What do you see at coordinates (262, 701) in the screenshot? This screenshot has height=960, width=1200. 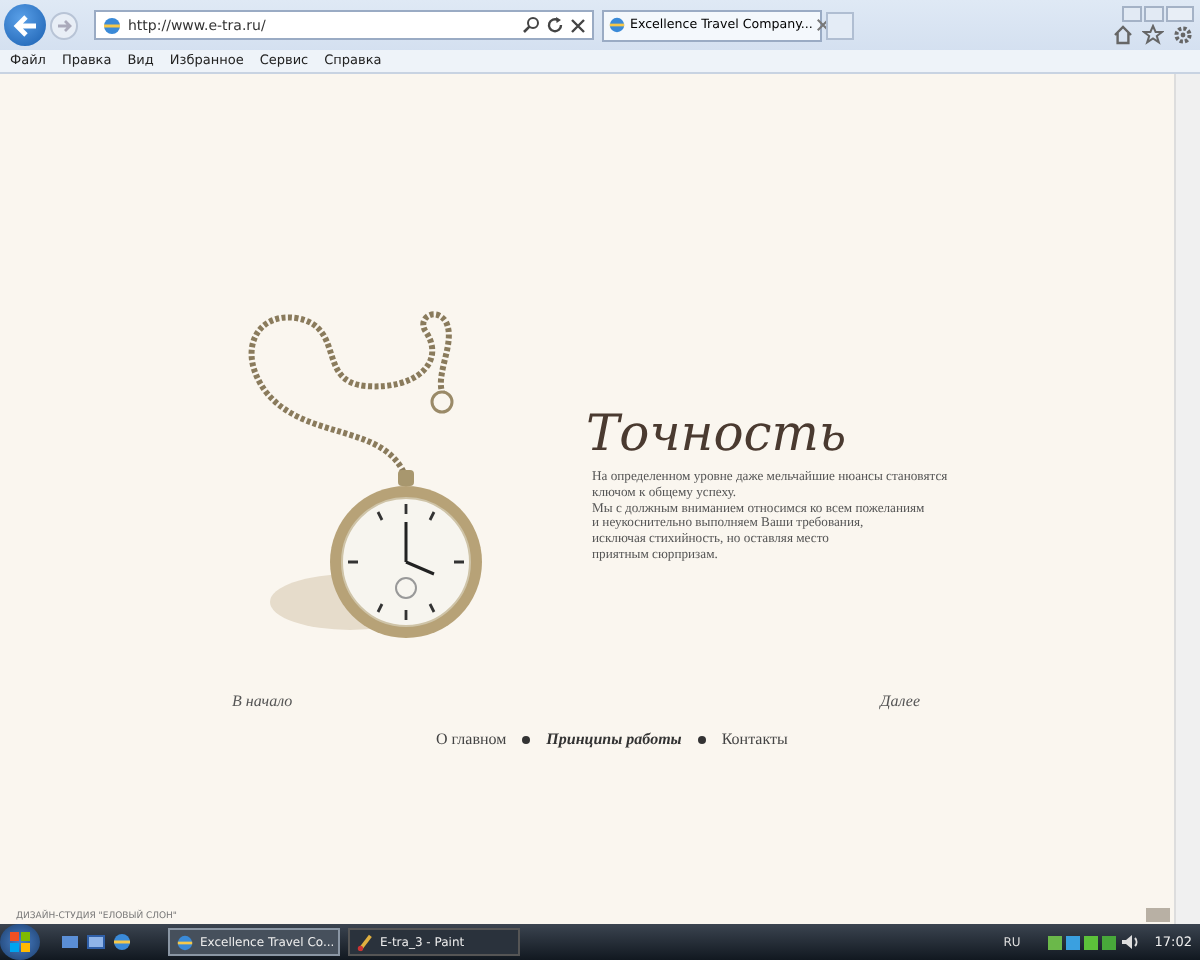 I see `prev-link: В начало` at bounding box center [262, 701].